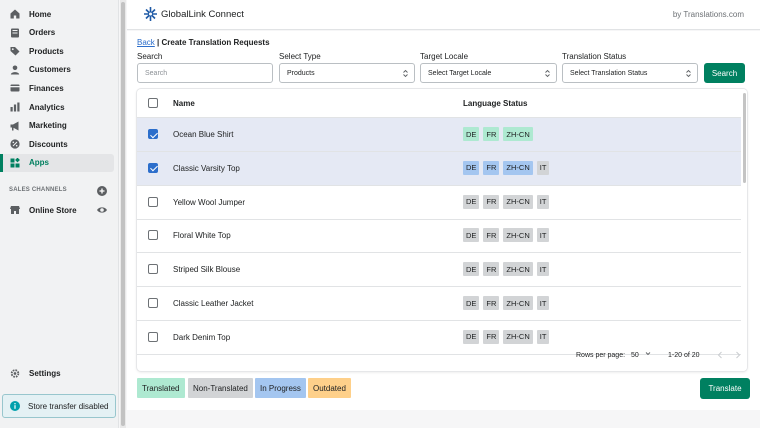  What do you see at coordinates (439, 304) in the screenshot?
I see `table-row: Classic Leather Jacket DE FR ZH-CN IT` at bounding box center [439, 304].